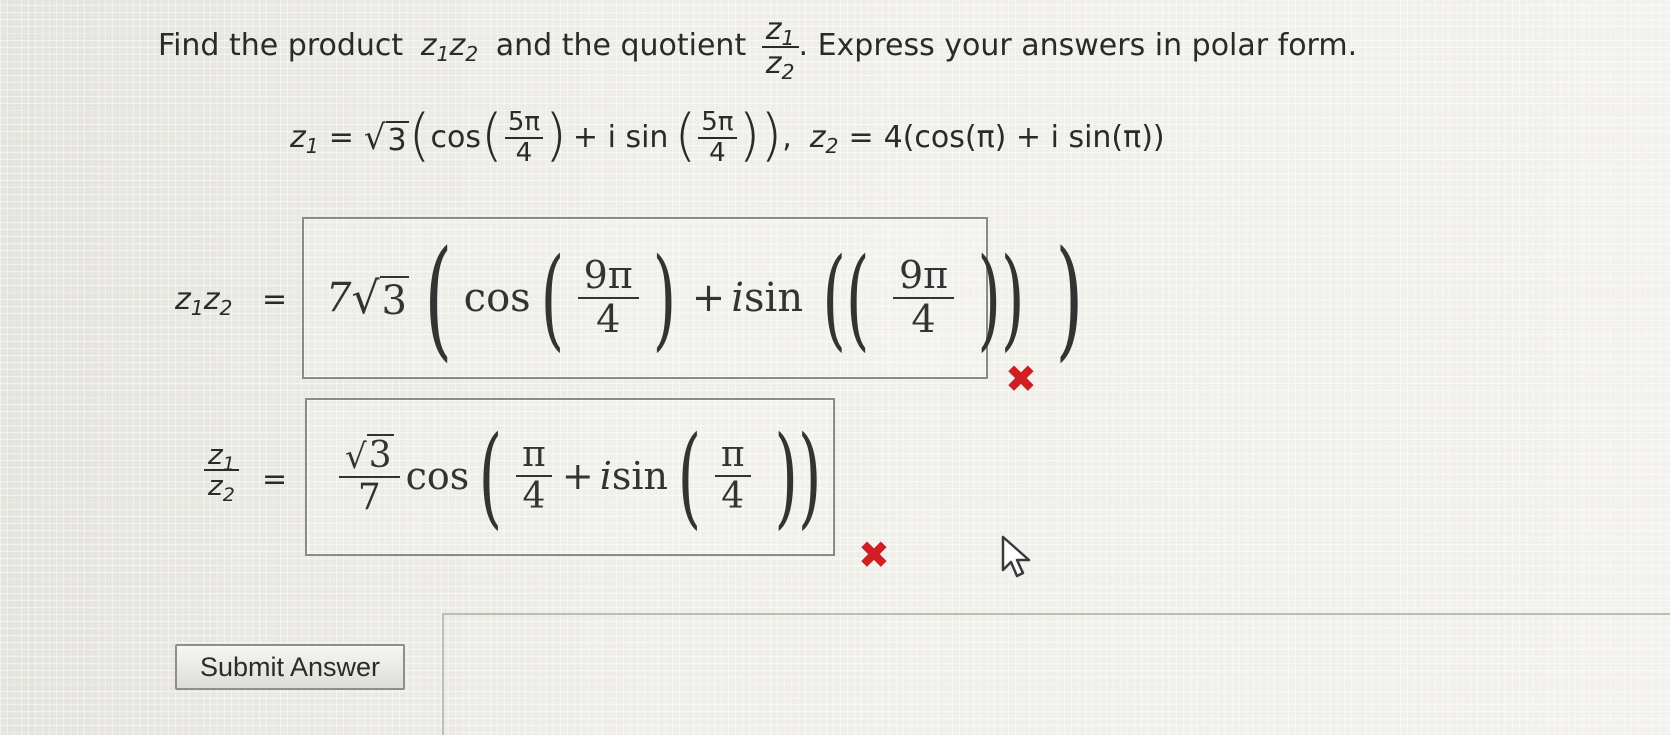 The image size is (1670, 735). I want to click on quotient-answer-box: √ 3 7 cos ( π4 + i sin ( π4 )), so click(570, 477).